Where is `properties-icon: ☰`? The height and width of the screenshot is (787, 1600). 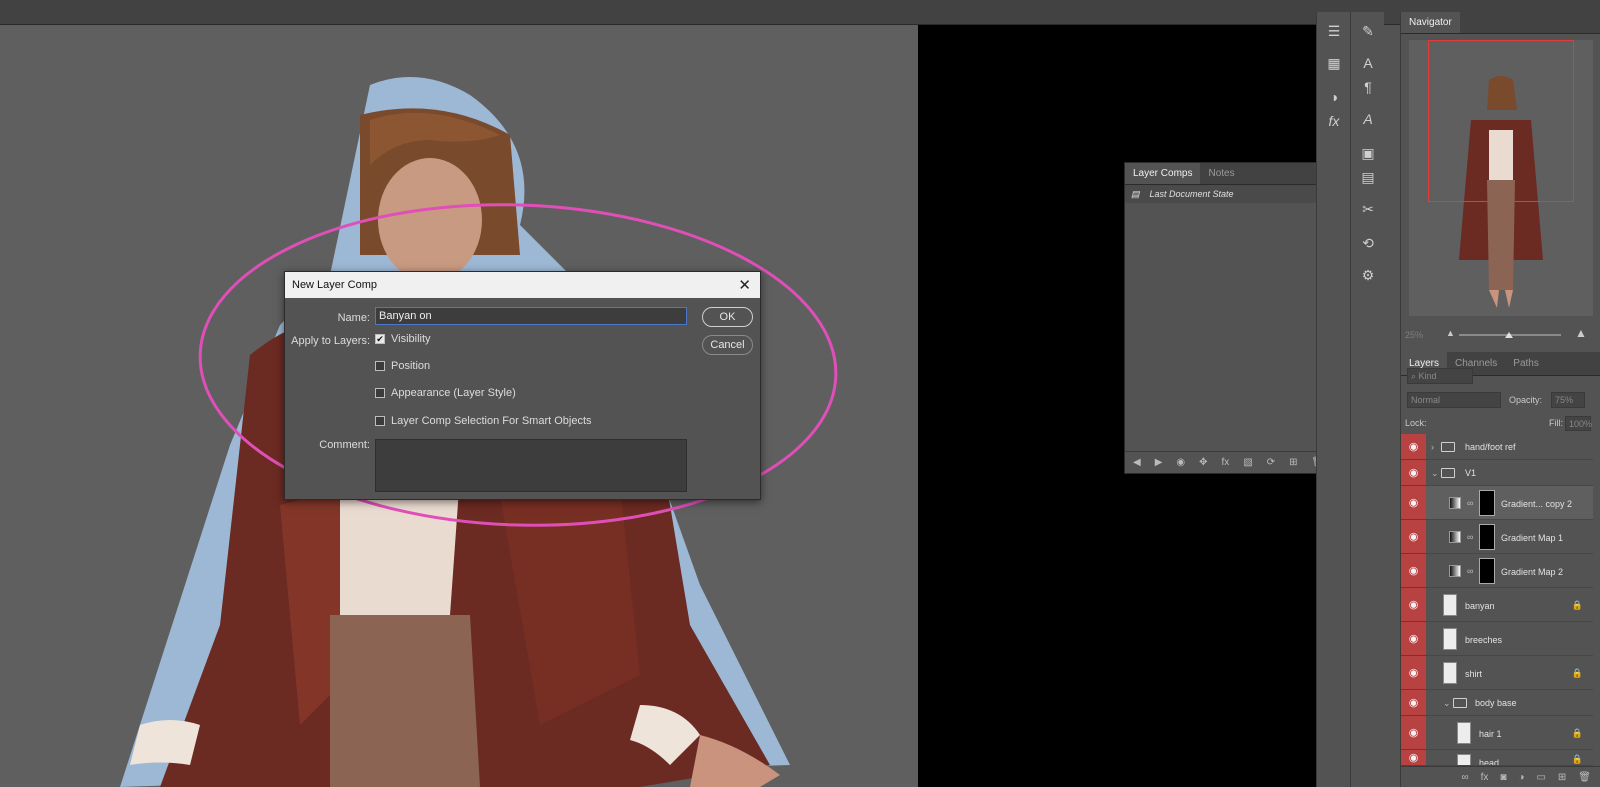
properties-icon: ☰ is located at coordinates (1334, 31).